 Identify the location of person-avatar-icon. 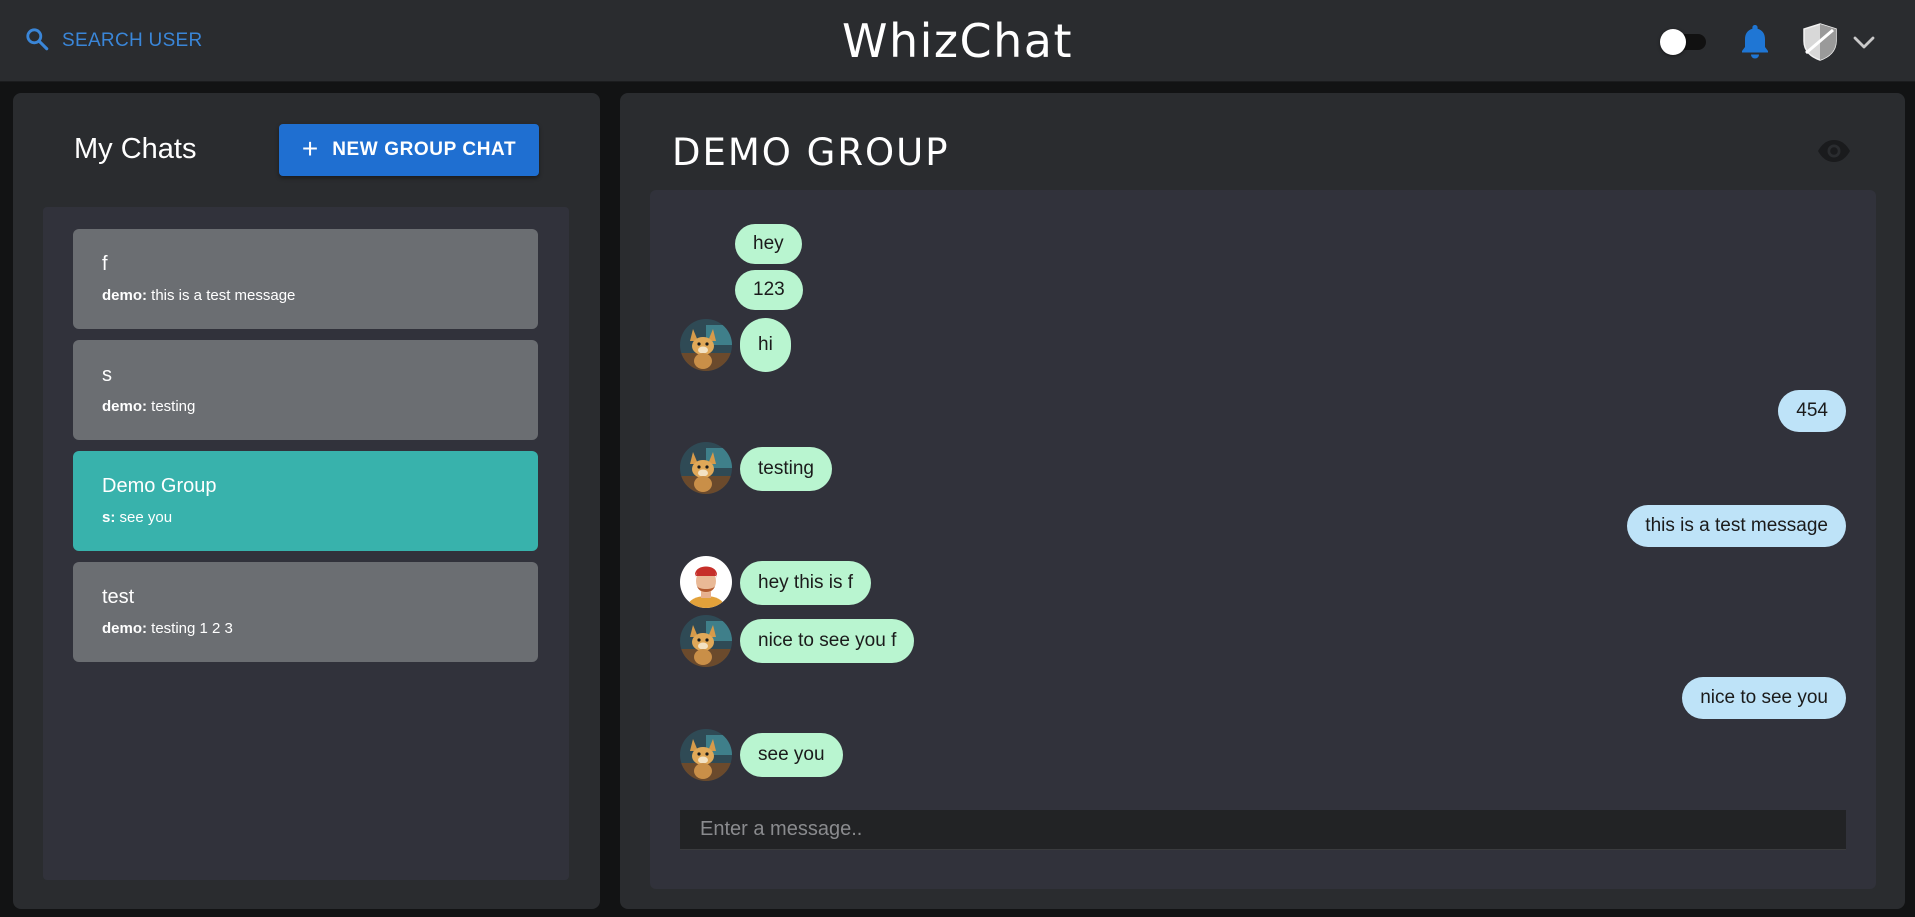
(706, 582).